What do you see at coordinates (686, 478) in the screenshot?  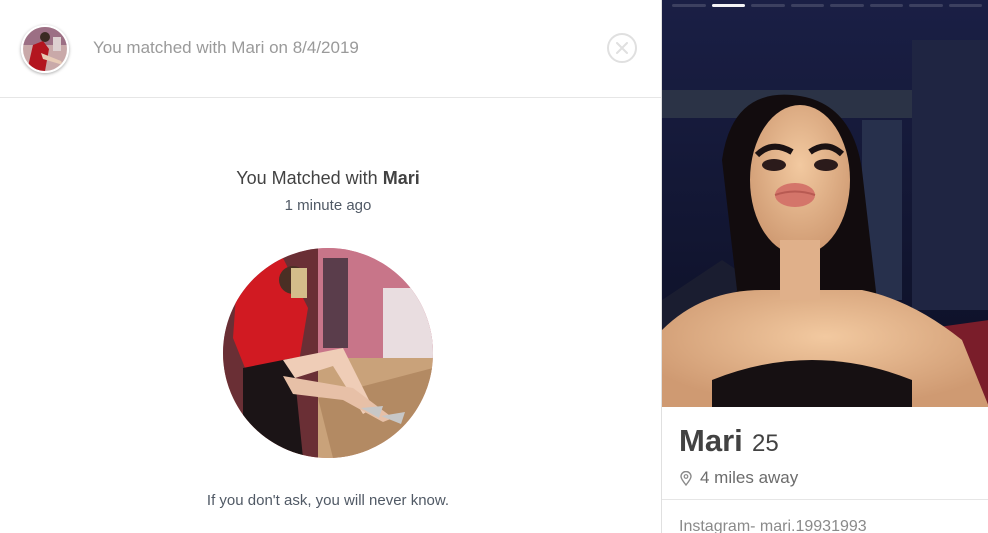 I see `location-pin-icon` at bounding box center [686, 478].